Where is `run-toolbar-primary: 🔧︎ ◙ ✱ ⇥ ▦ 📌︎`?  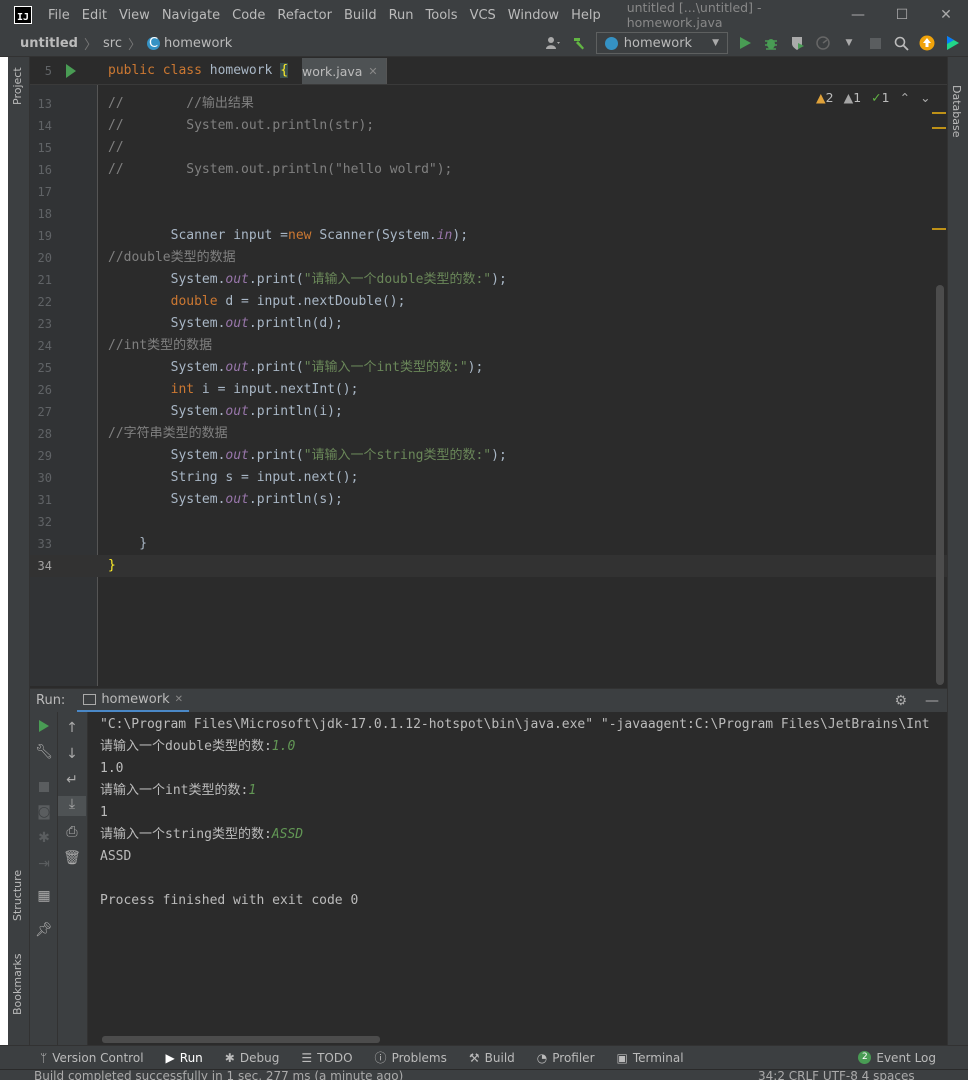 run-toolbar-primary: 🔧︎ ◙ ✱ ⇥ ▦ 📌︎ is located at coordinates (44, 878).